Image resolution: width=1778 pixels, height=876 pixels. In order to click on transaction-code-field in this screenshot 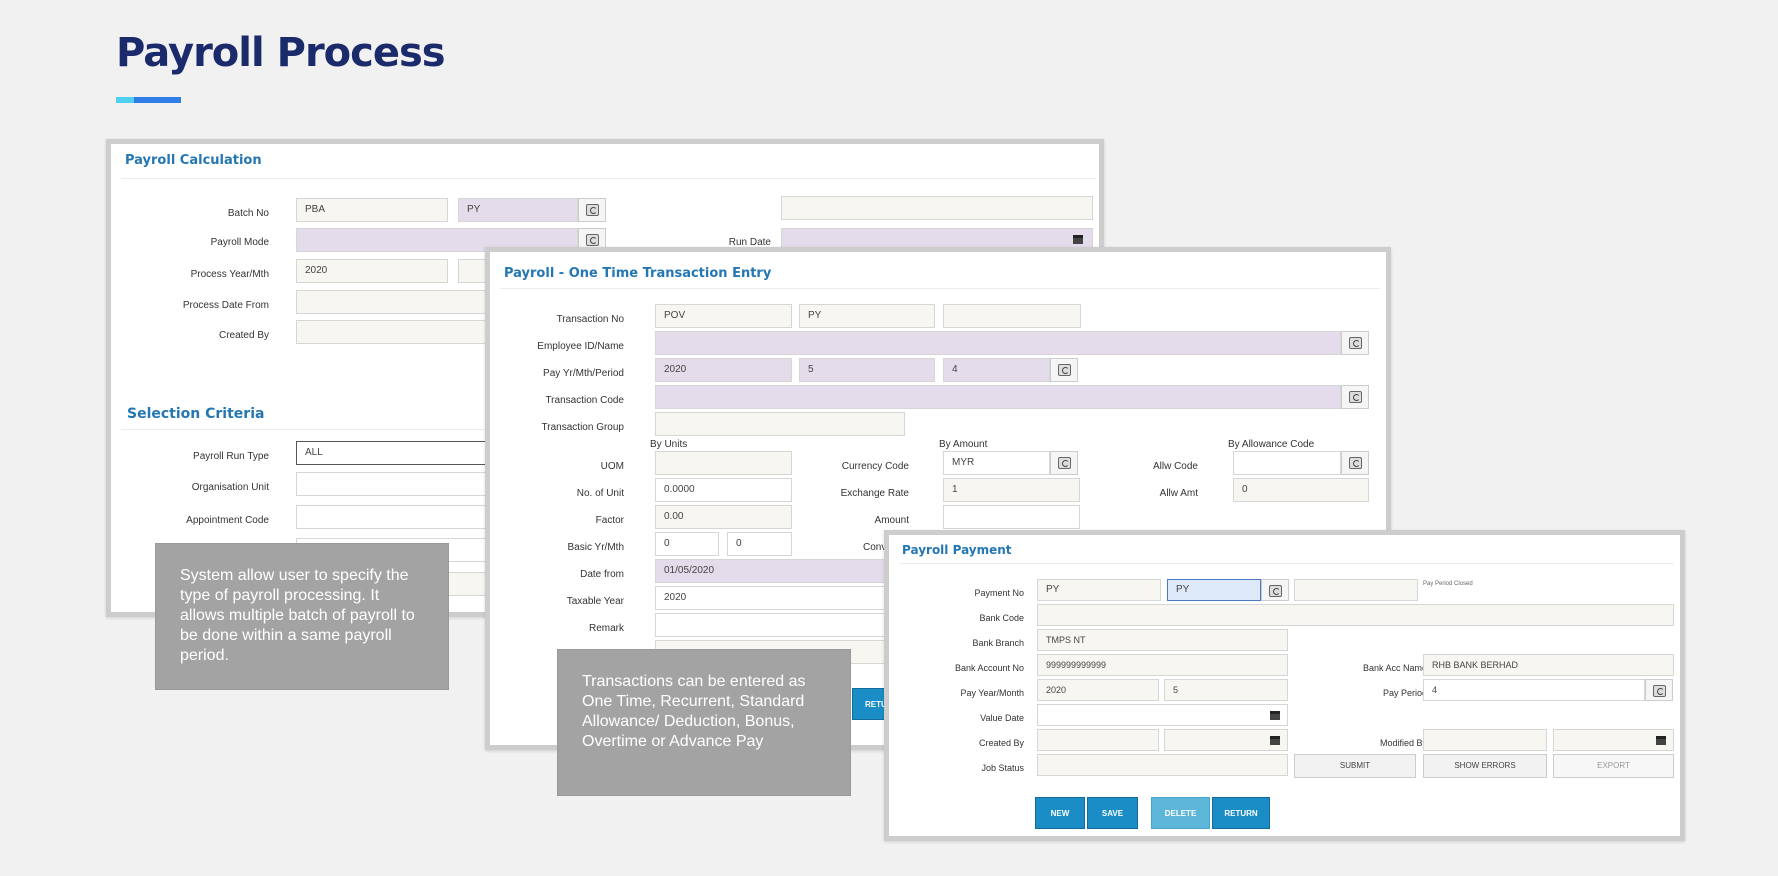, I will do `click(998, 397)`.